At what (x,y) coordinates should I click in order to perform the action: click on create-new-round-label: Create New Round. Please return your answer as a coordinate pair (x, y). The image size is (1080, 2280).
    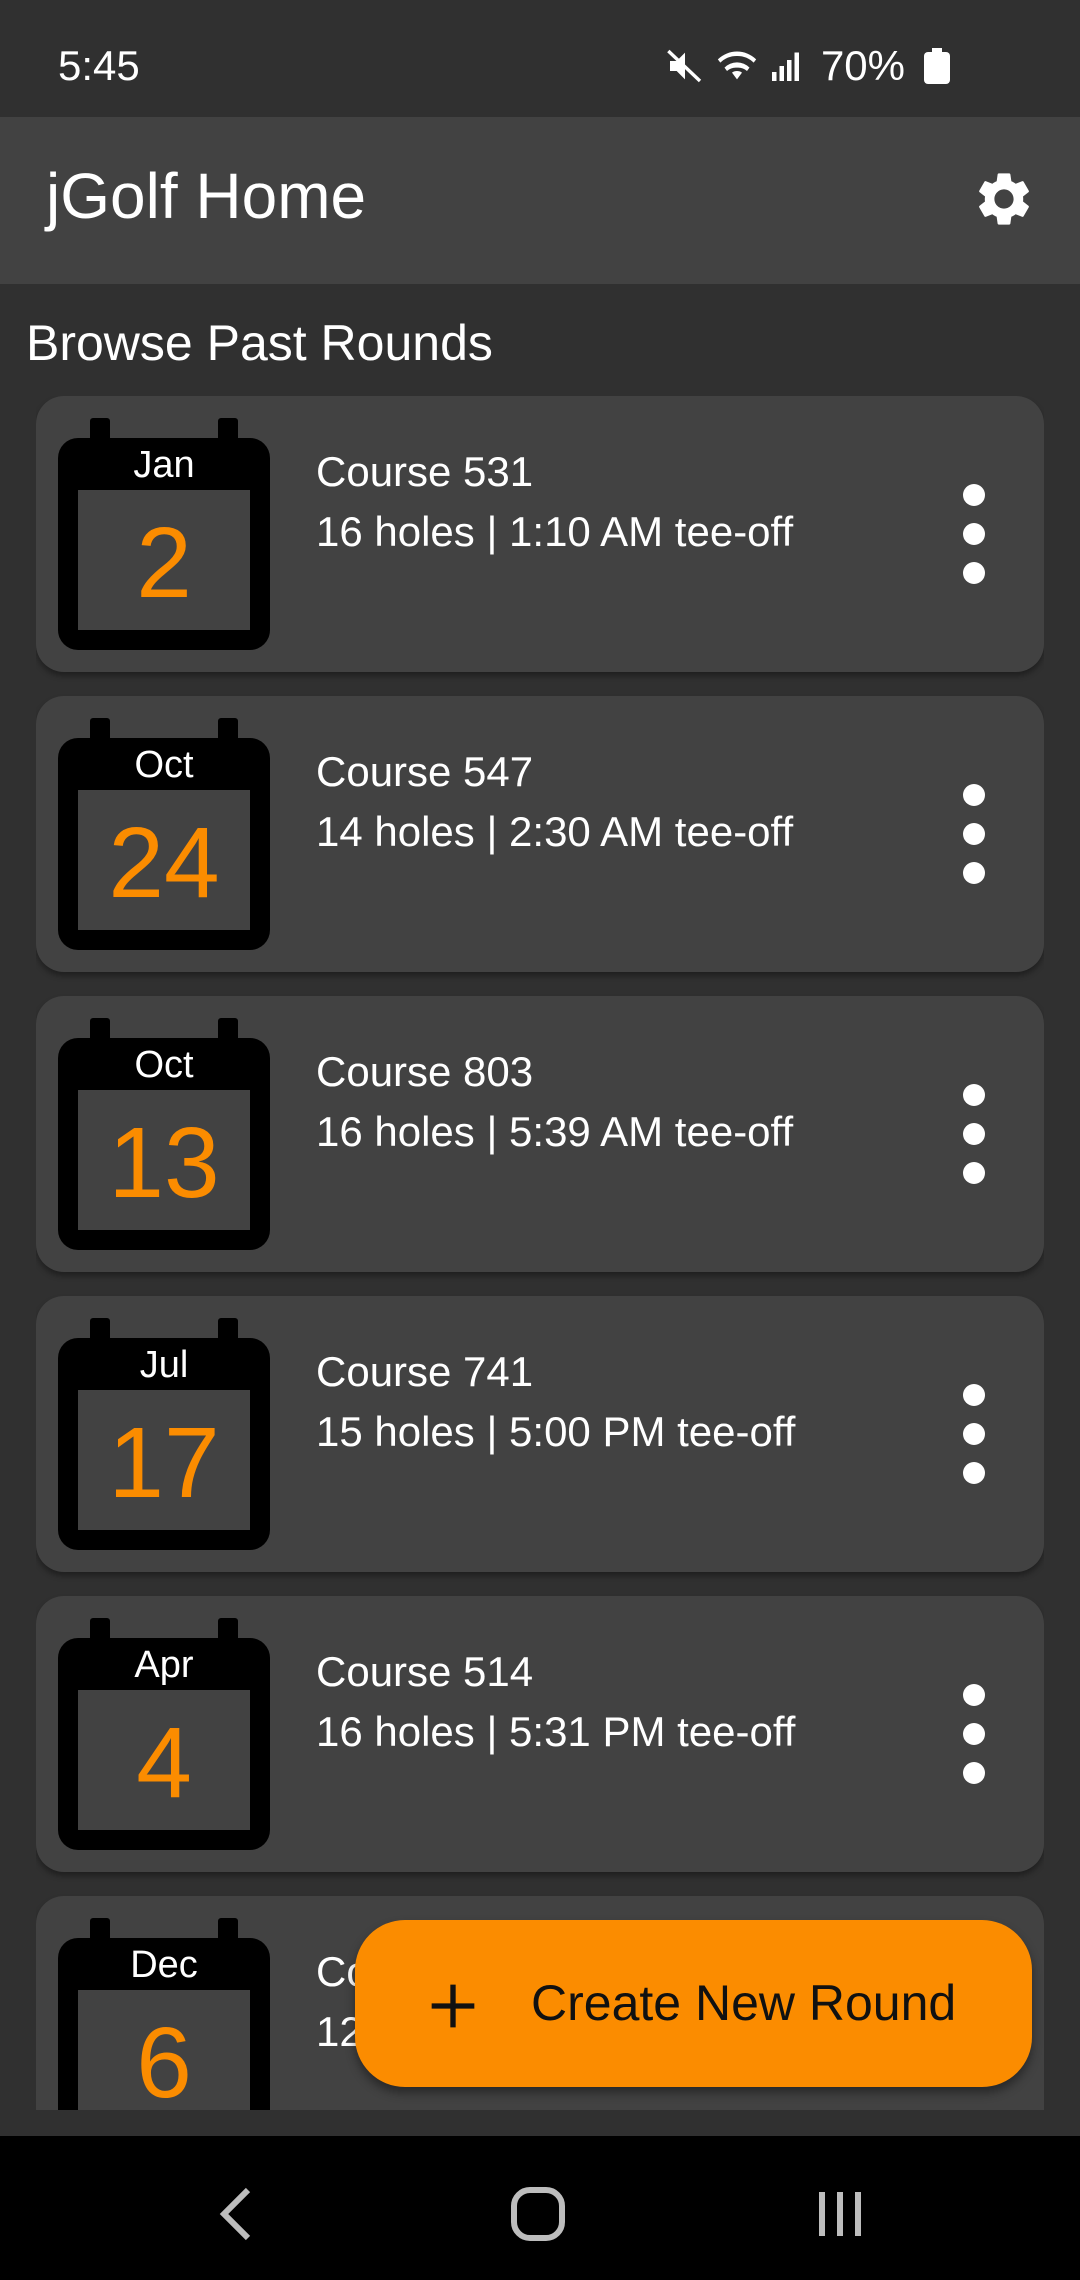
    Looking at the image, I should click on (744, 2003).